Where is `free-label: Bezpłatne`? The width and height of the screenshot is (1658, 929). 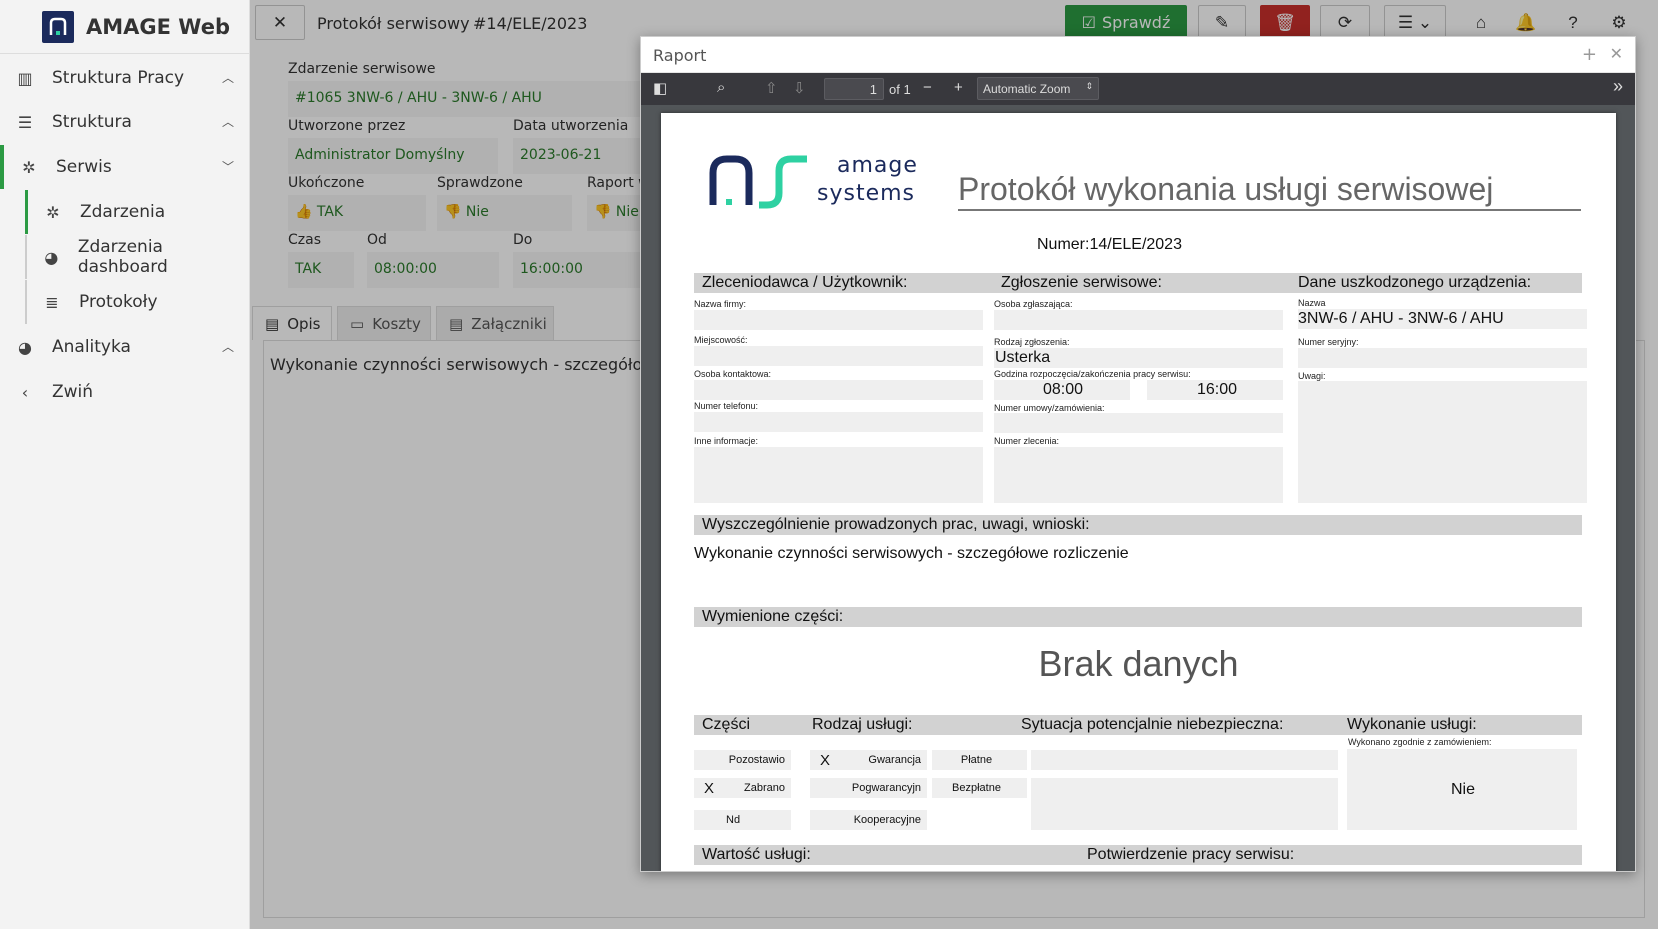
free-label: Bezpłatne is located at coordinates (976, 788).